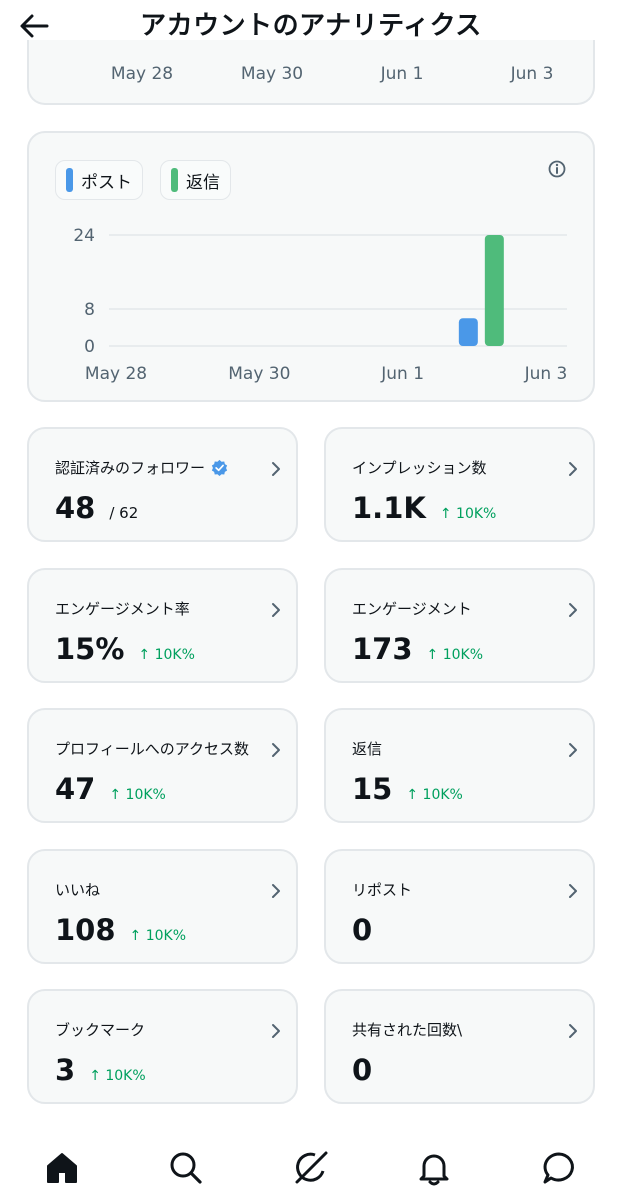  I want to click on x-tick-label: May 28, so click(116, 374).